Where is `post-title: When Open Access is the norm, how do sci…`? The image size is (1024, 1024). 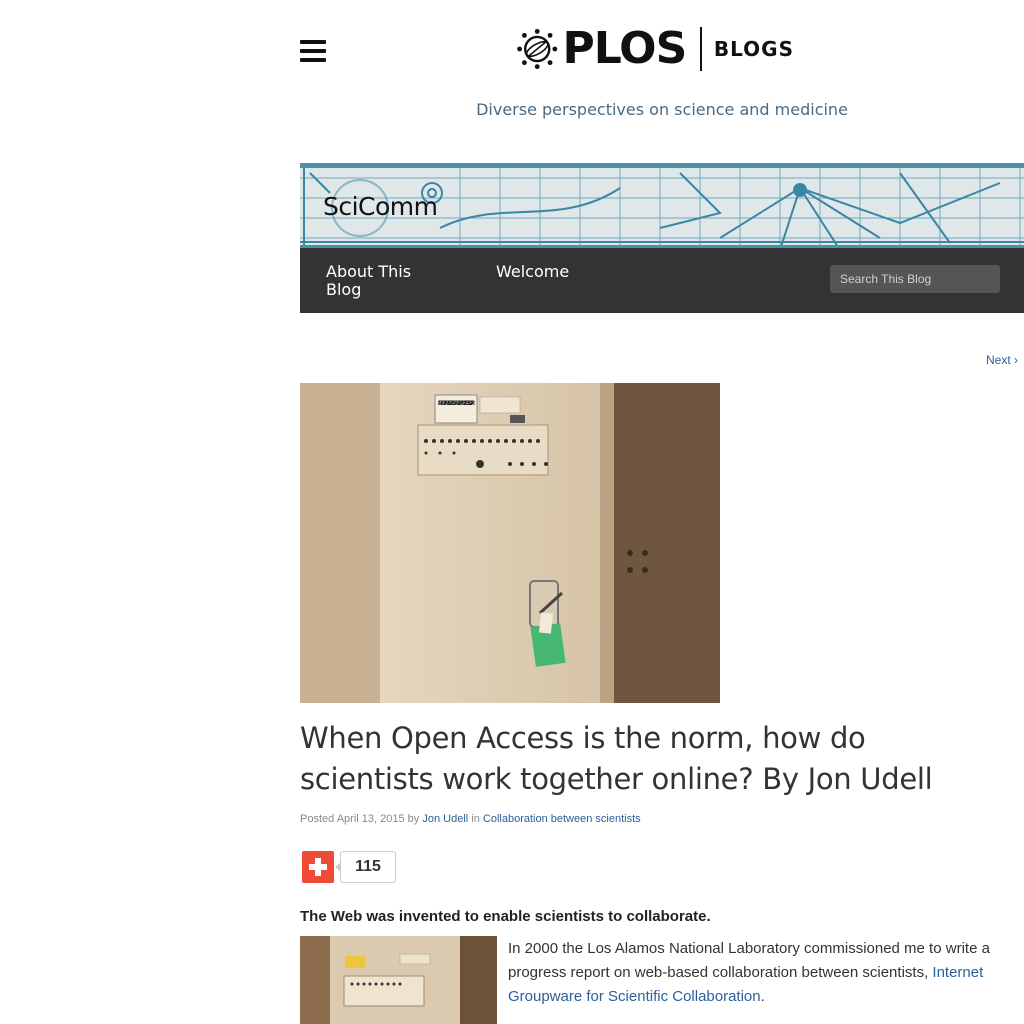
post-title: When Open Access is the norm, how do sci… is located at coordinates (650, 759).